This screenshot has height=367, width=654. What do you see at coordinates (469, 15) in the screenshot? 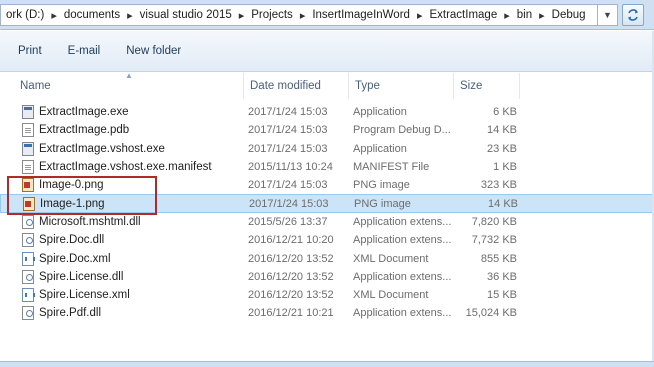
I see `breadcrumb-extractimage: ExtractImage ▸` at bounding box center [469, 15].